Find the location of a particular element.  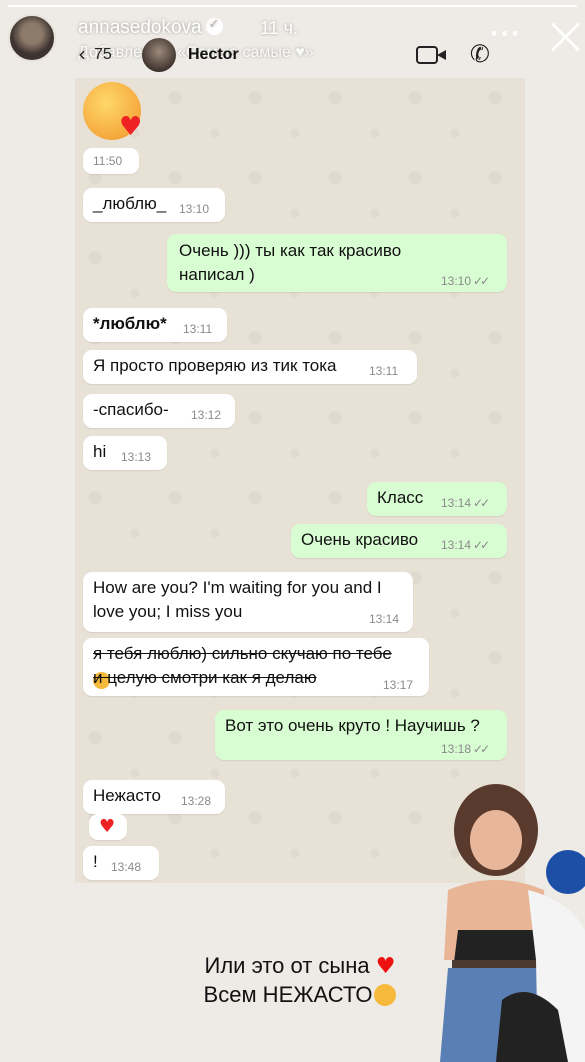

message-bubble: Я просто проверяю из тик тока 13:11 is located at coordinates (250, 367).